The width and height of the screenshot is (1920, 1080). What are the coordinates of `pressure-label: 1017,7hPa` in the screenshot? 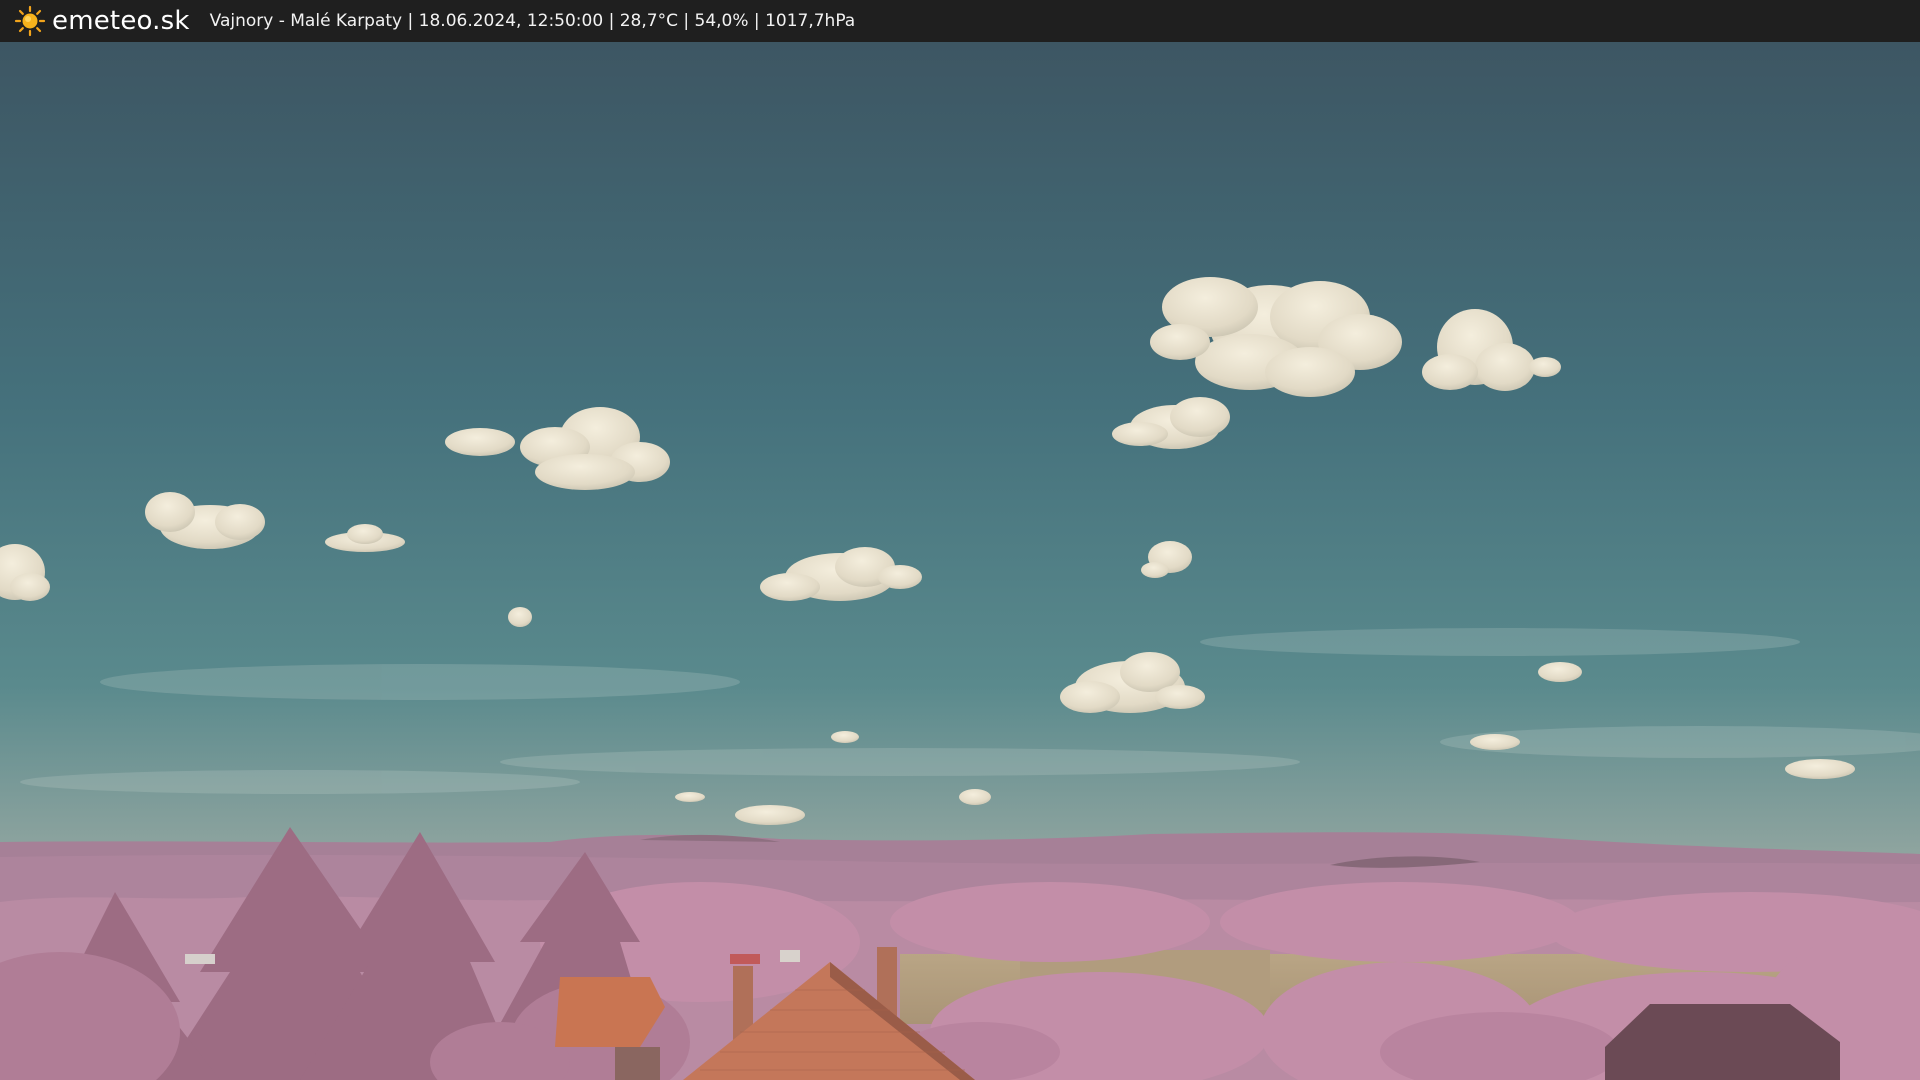 It's located at (810, 21).